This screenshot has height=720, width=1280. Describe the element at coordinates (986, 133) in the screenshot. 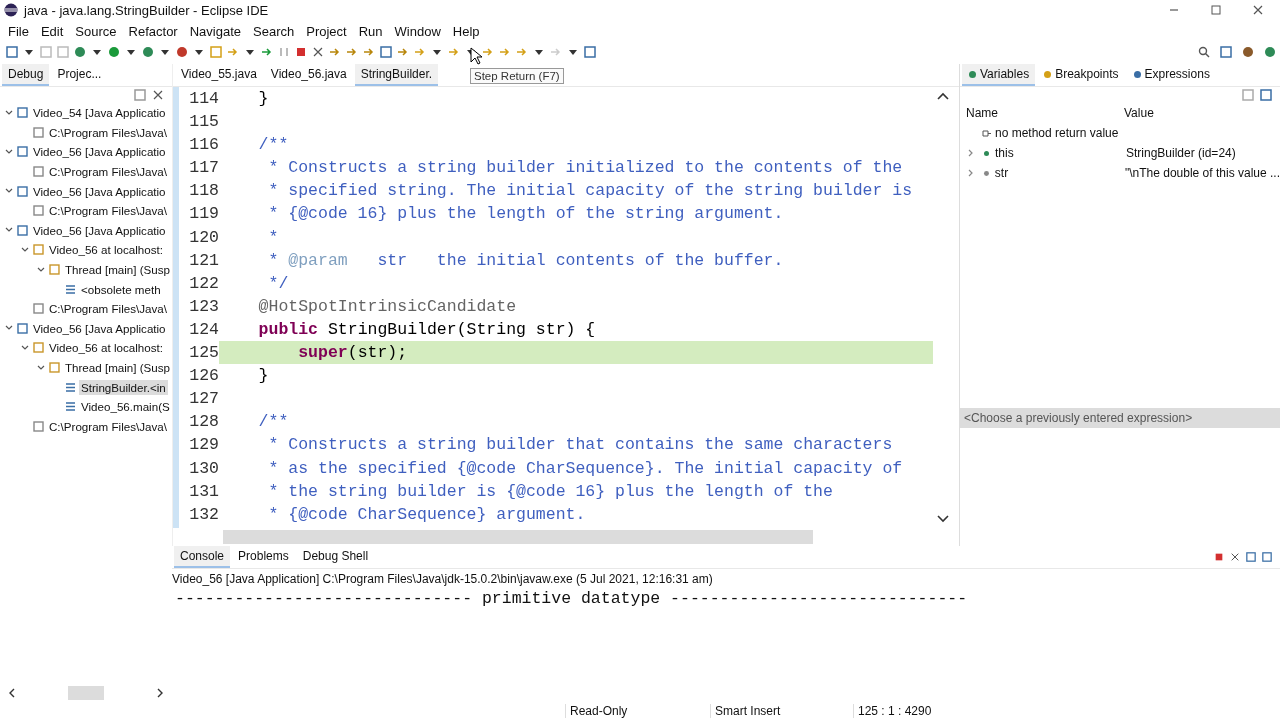

I see `return-arrow-icon` at that location.